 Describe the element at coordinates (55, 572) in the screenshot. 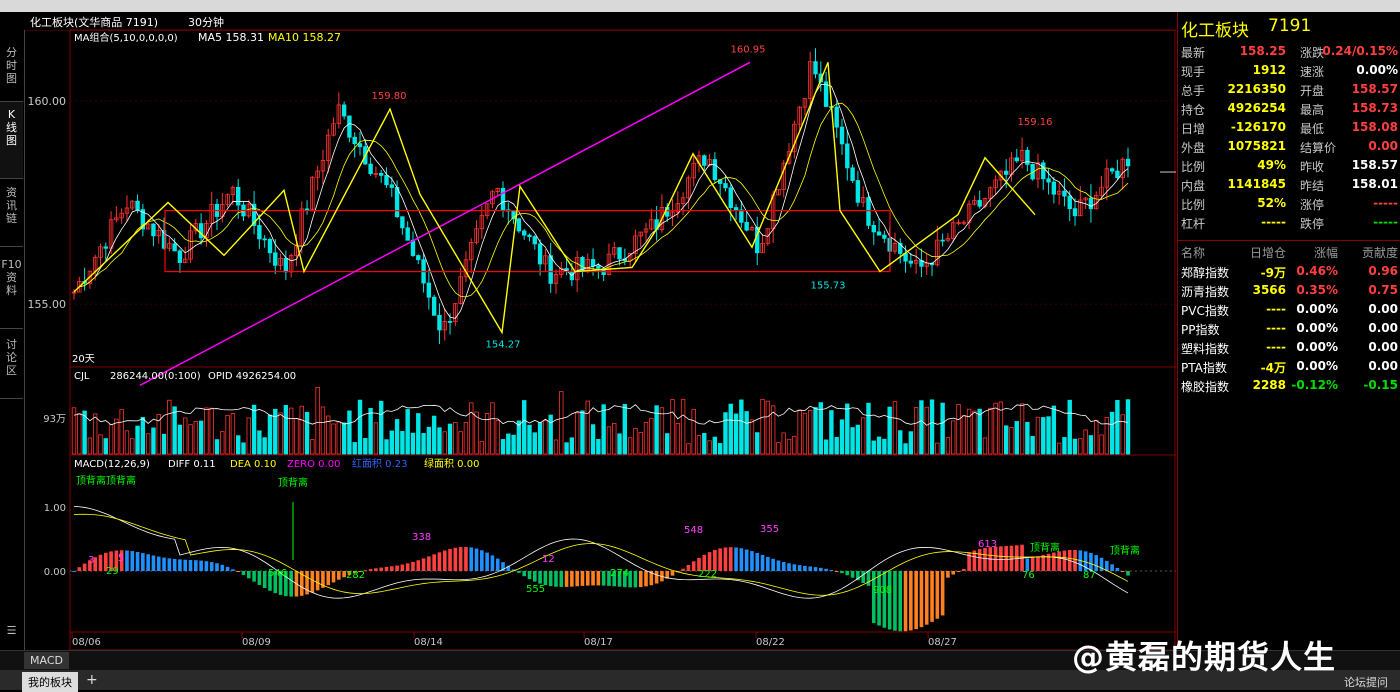

I see `macd-axis-label: 0.00` at that location.